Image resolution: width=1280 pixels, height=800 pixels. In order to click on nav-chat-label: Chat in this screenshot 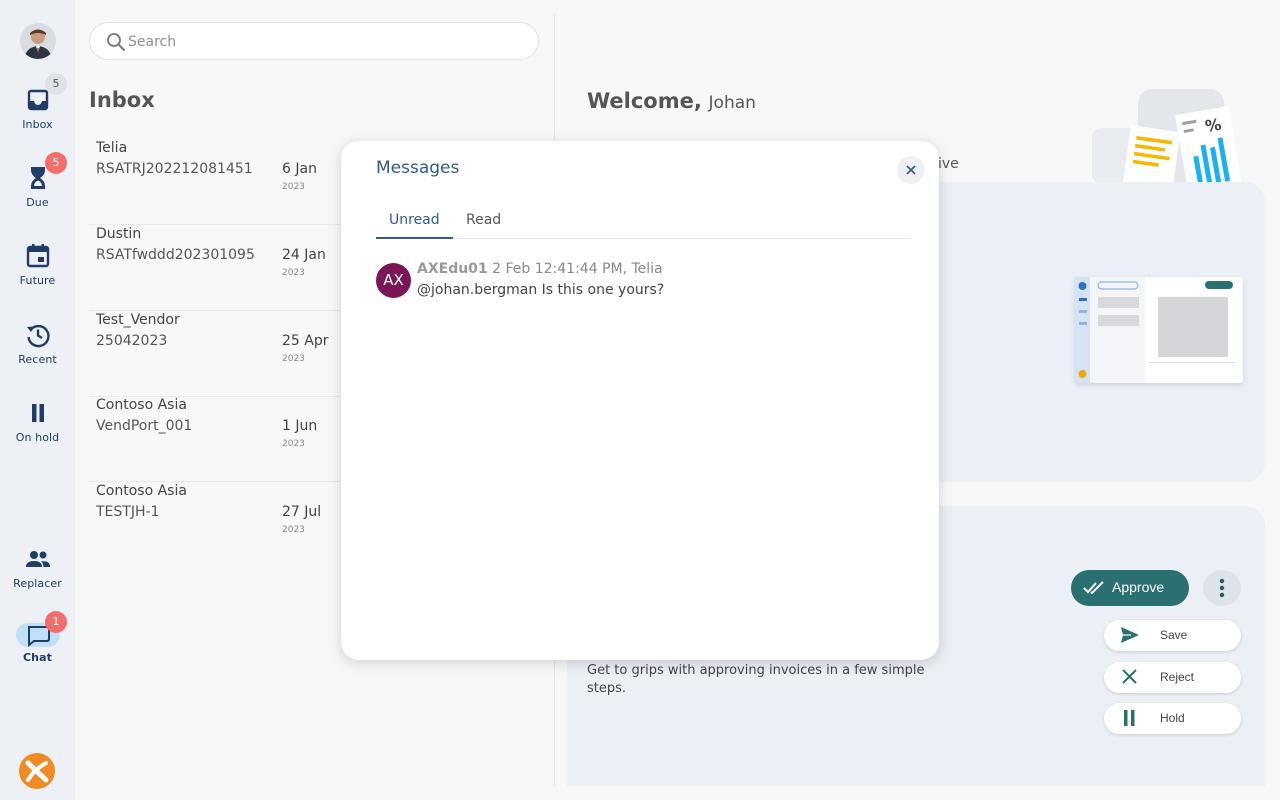, I will do `click(37, 657)`.